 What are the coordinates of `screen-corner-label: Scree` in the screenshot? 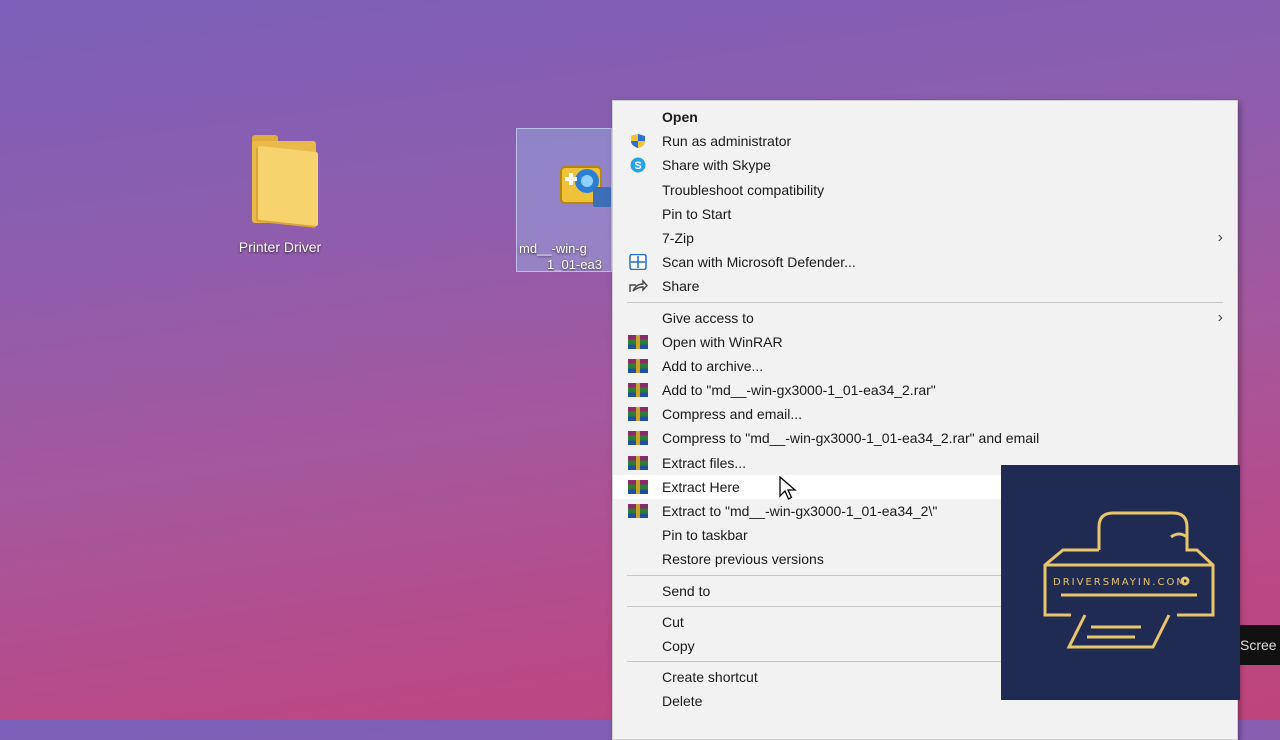 It's located at (1260, 645).